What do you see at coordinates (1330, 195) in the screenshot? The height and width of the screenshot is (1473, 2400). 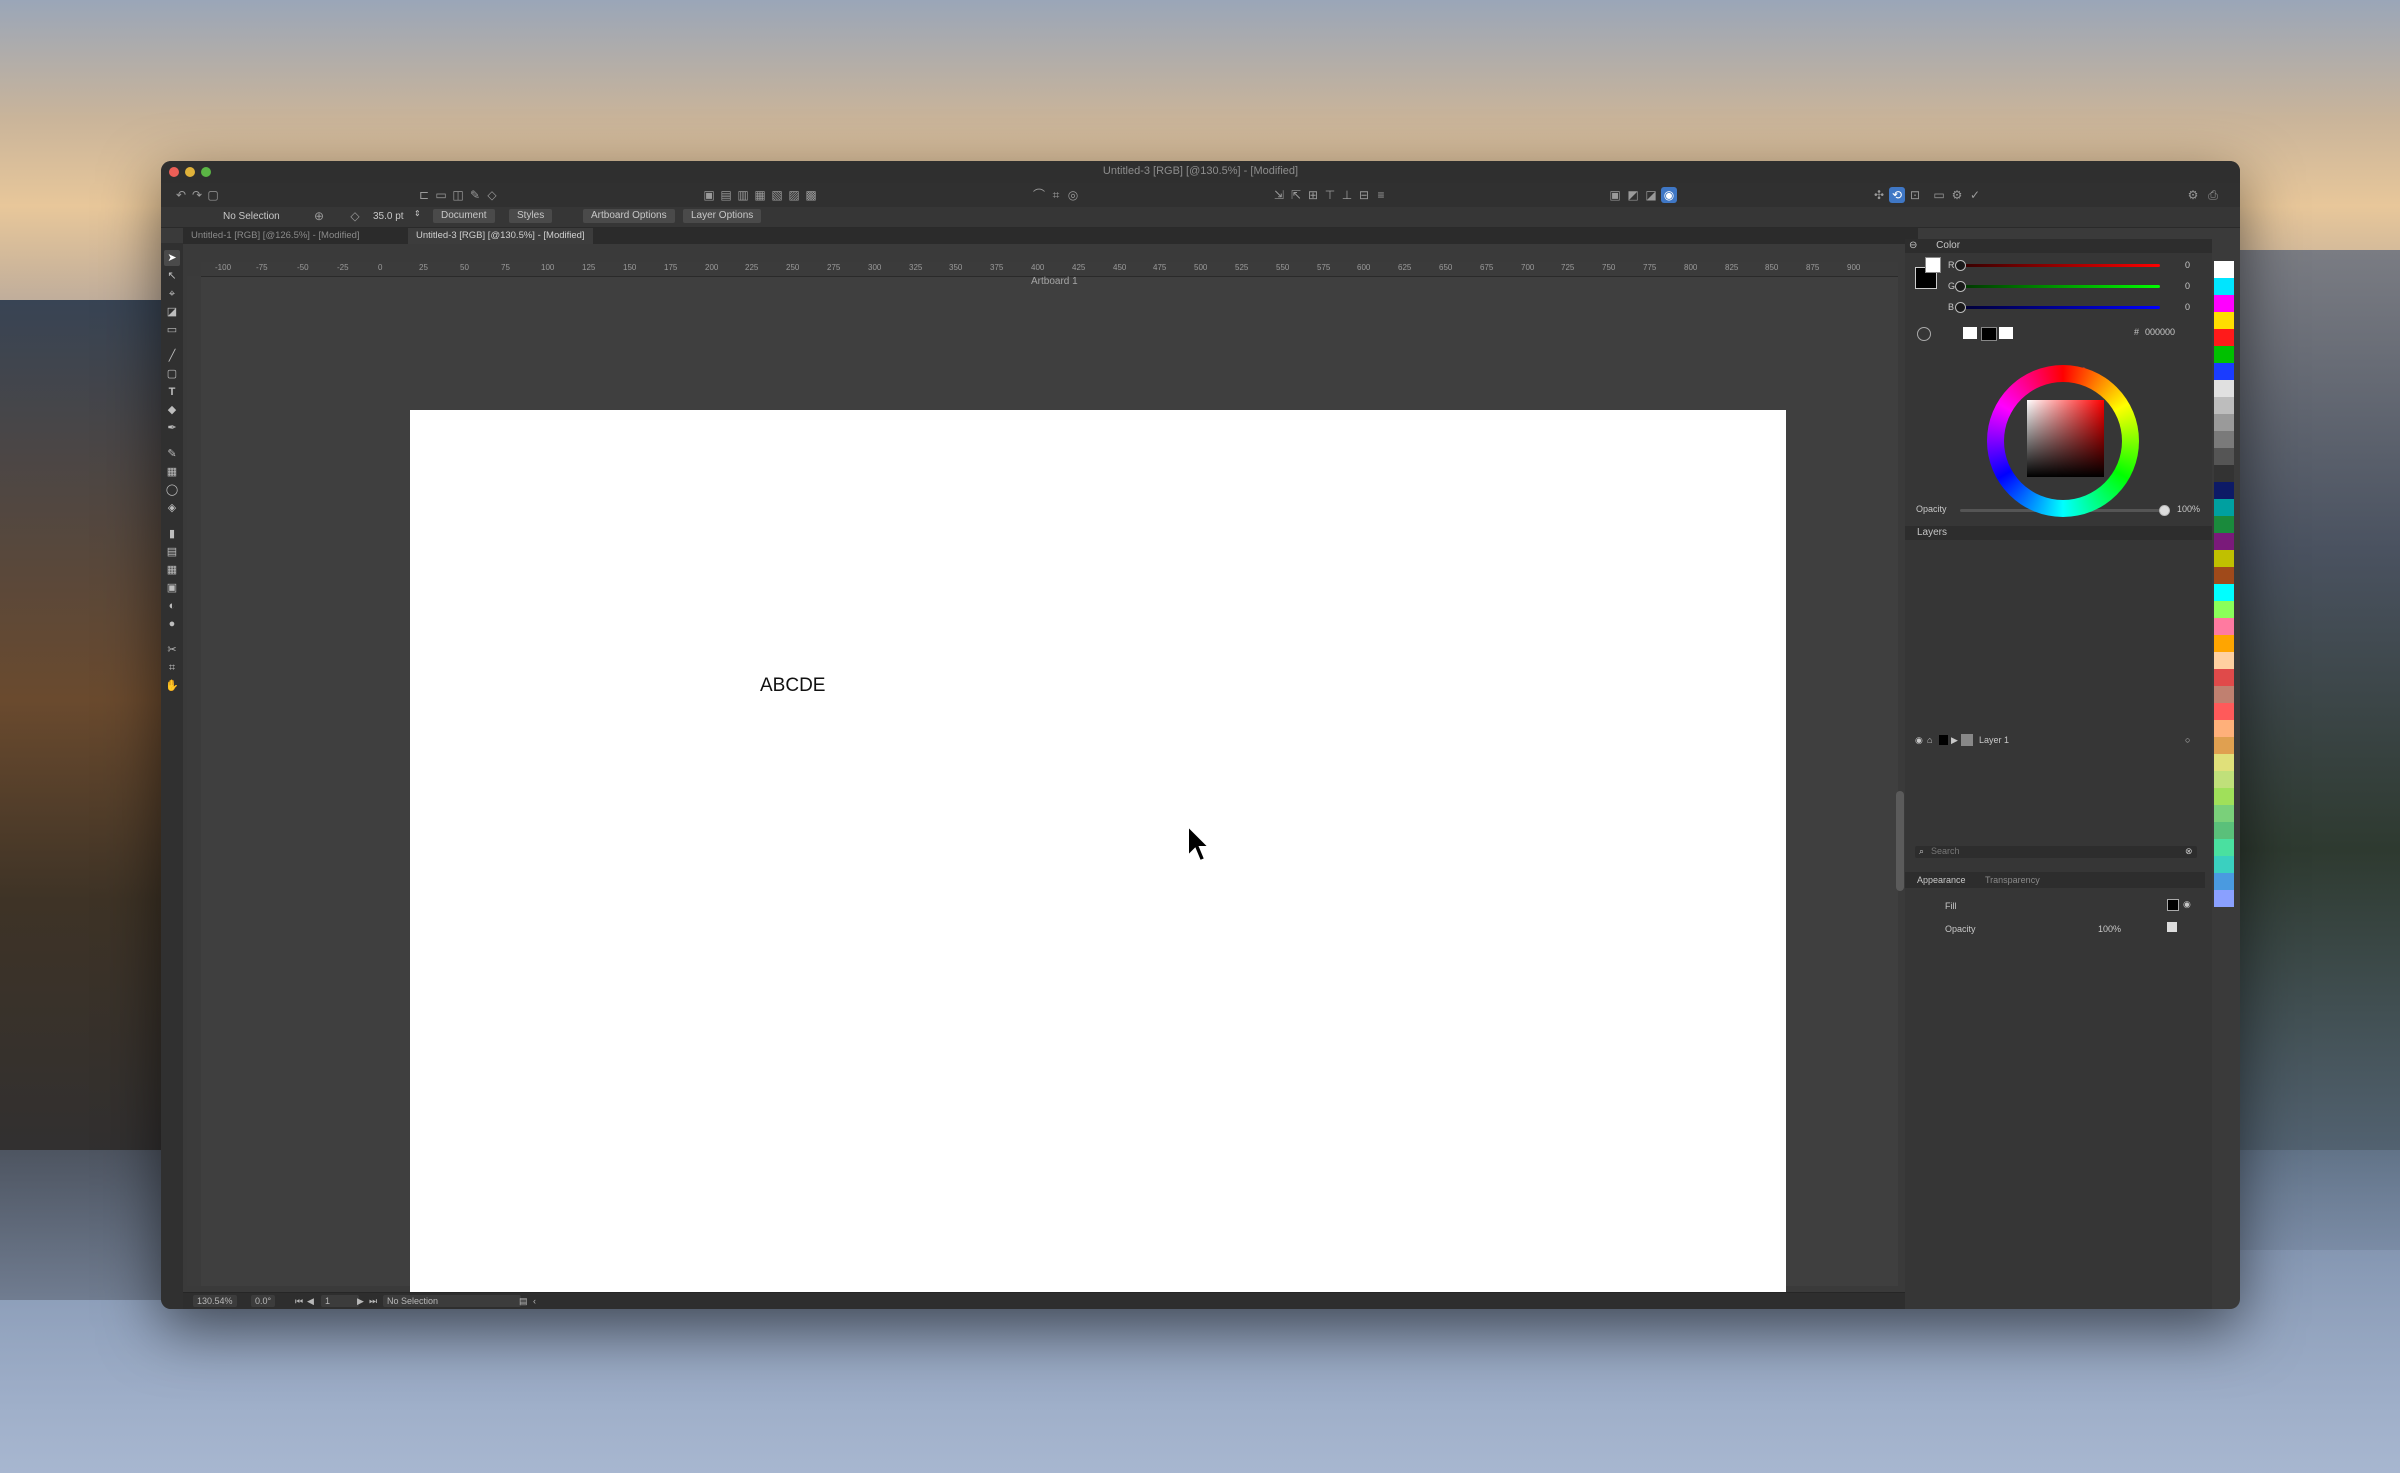 I see `align-top-icon: ⊤` at bounding box center [1330, 195].